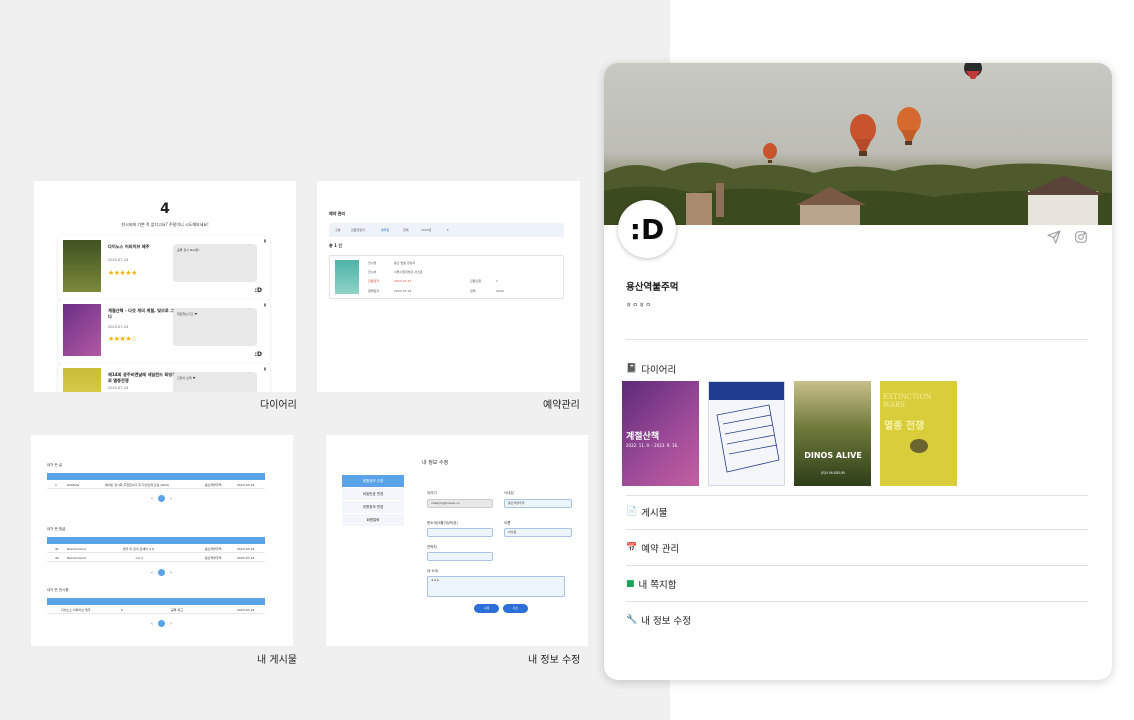  Describe the element at coordinates (460, 556) in the screenshot. I see `phone-field` at that location.